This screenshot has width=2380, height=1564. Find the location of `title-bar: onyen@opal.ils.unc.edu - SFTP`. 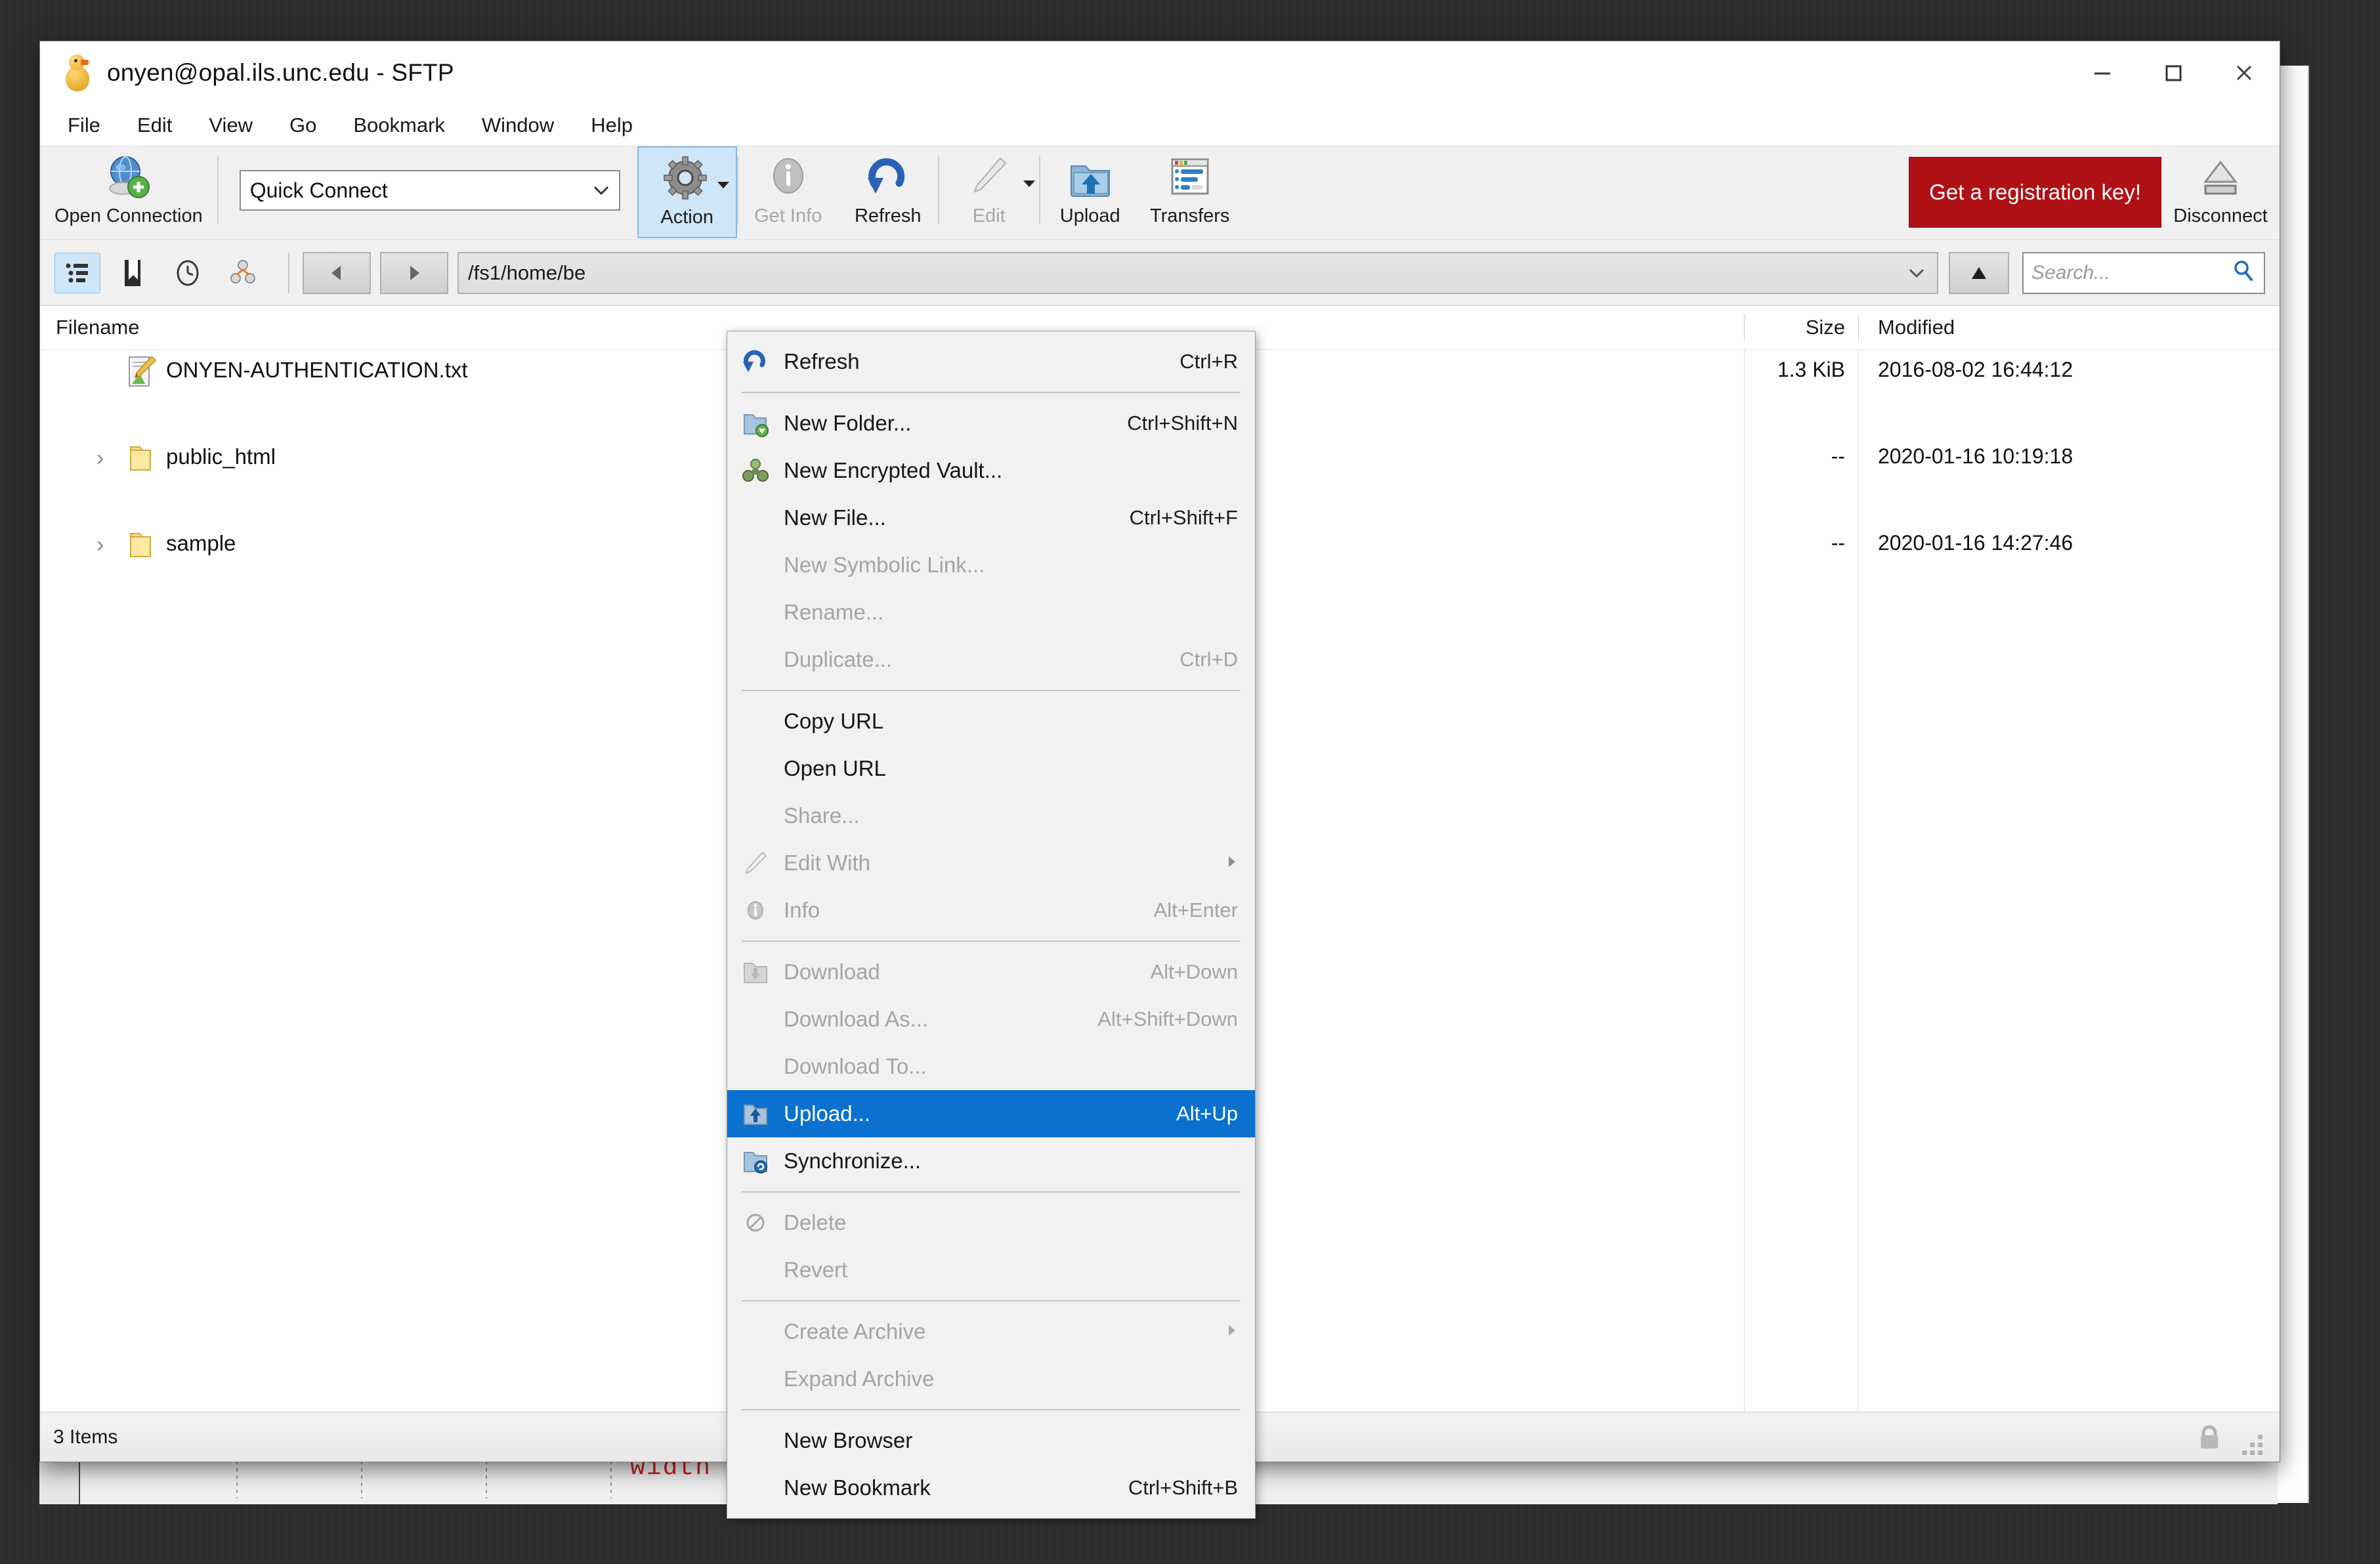

title-bar: onyen@opal.ils.unc.edu - SFTP is located at coordinates (1160, 73).